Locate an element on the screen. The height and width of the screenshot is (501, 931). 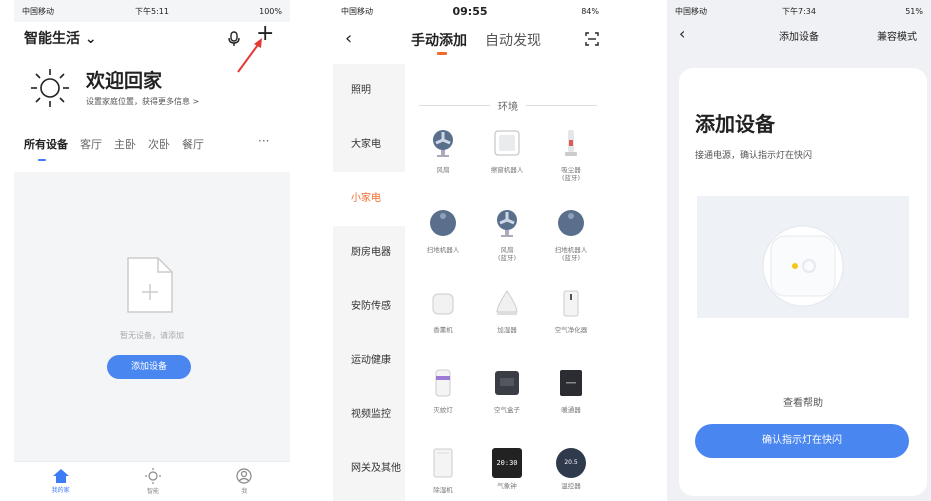
tab-all-devices: 所有设备 is located at coordinates (46, 148).